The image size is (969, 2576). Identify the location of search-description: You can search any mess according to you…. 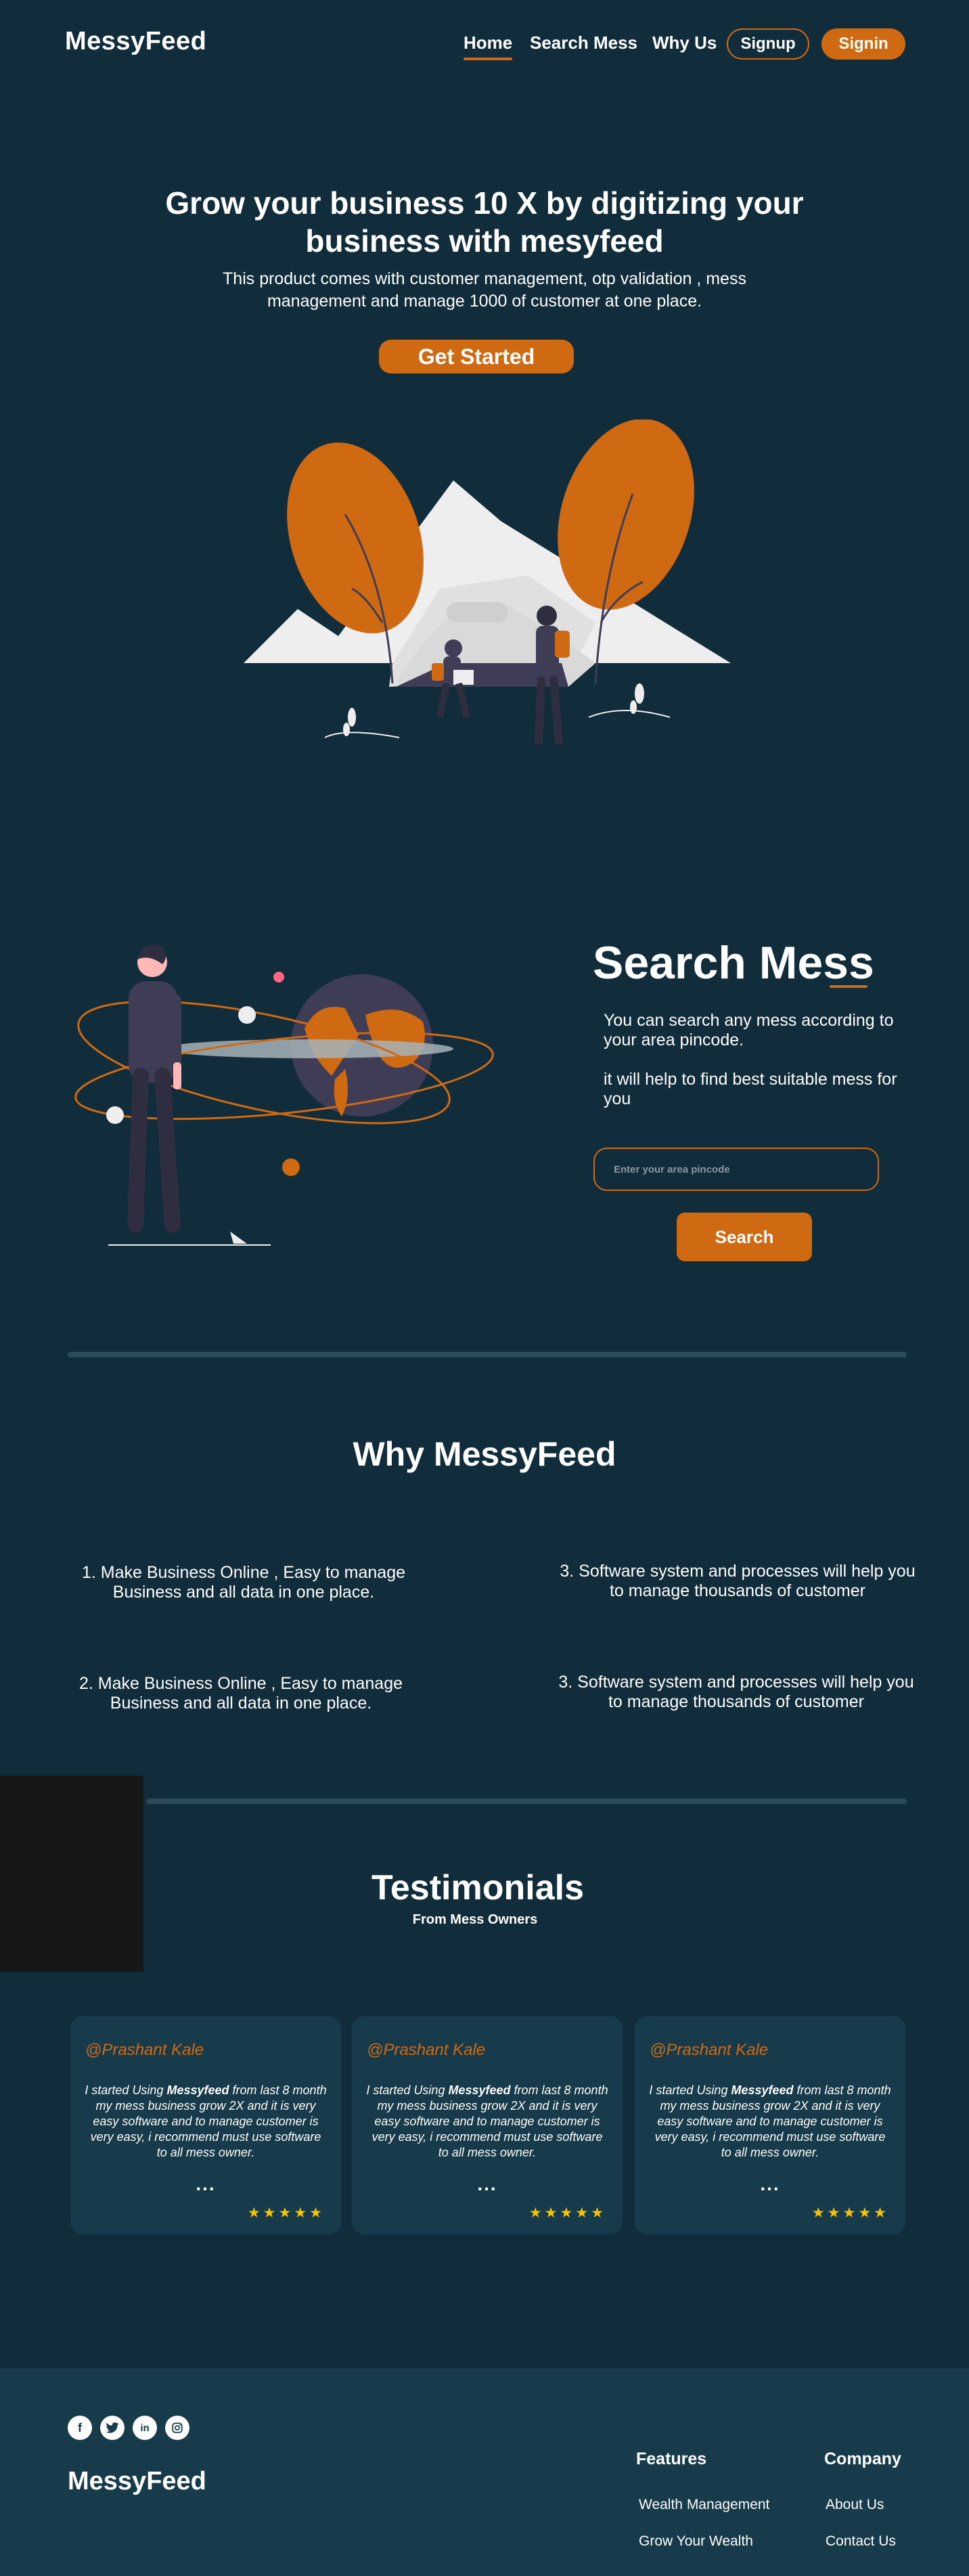
(752, 1060).